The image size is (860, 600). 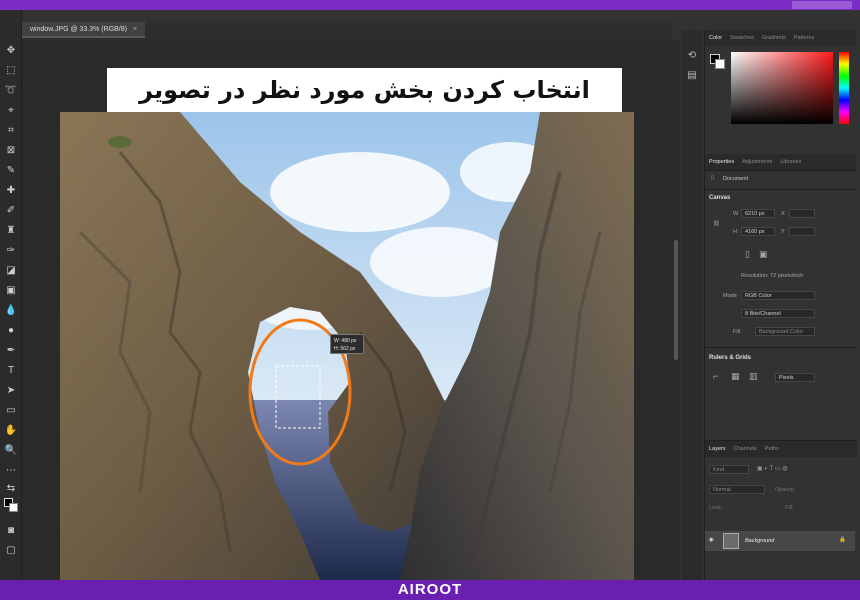 I want to click on blend-mode-select: Normal, so click(x=737, y=489).